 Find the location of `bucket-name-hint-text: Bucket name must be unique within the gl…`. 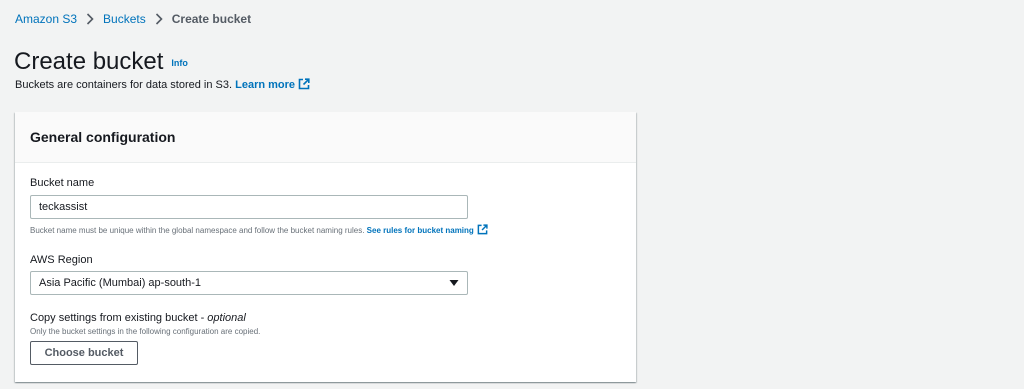

bucket-name-hint-text: Bucket name must be unique within the gl… is located at coordinates (197, 230).